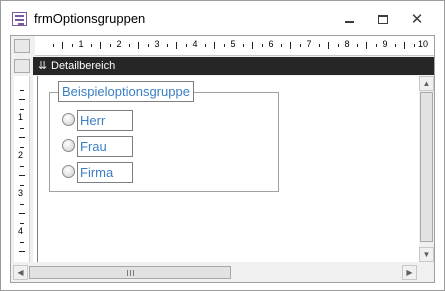  What do you see at coordinates (105, 120) in the screenshot?
I see `option-label: Herr` at bounding box center [105, 120].